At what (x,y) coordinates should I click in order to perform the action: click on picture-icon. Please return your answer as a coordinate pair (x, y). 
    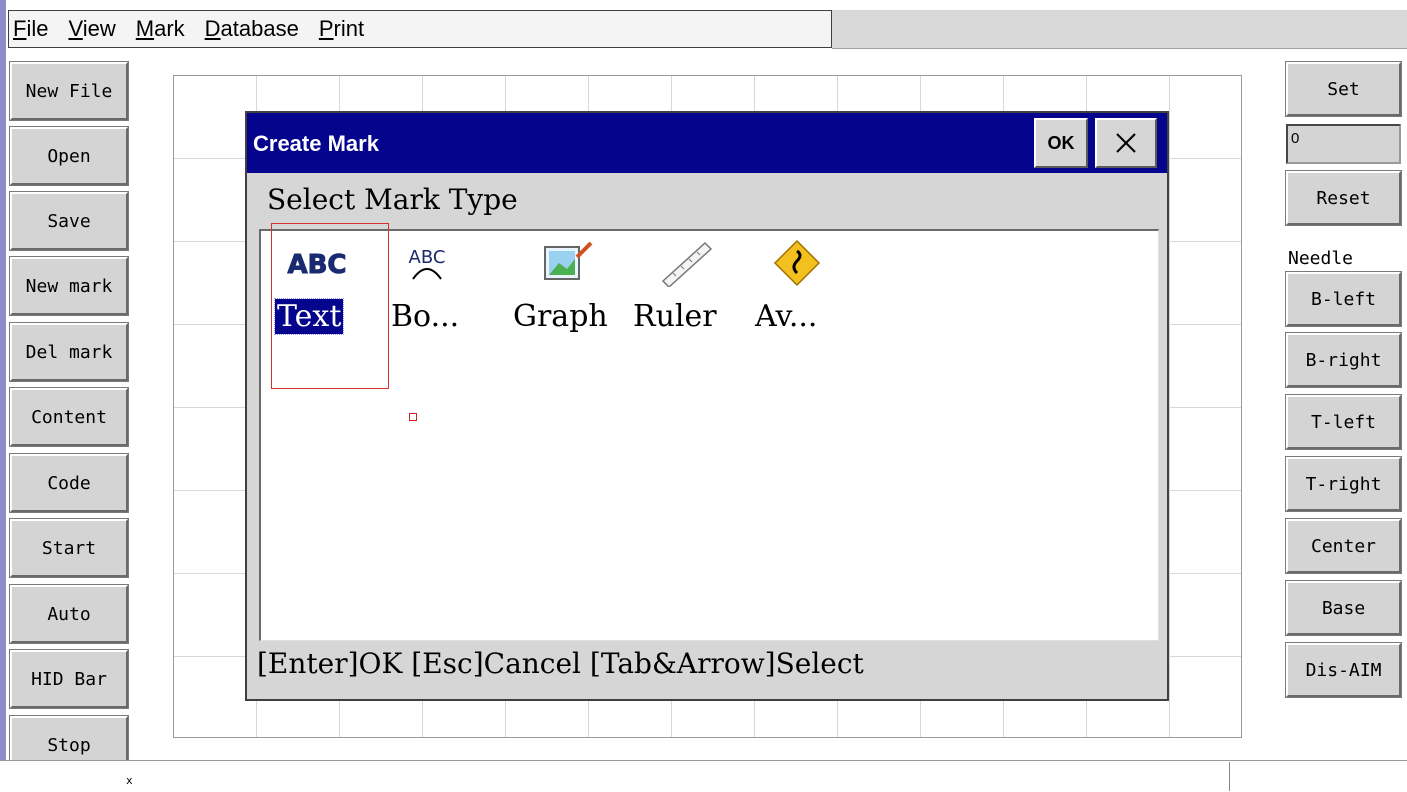
    Looking at the image, I should click on (568, 260).